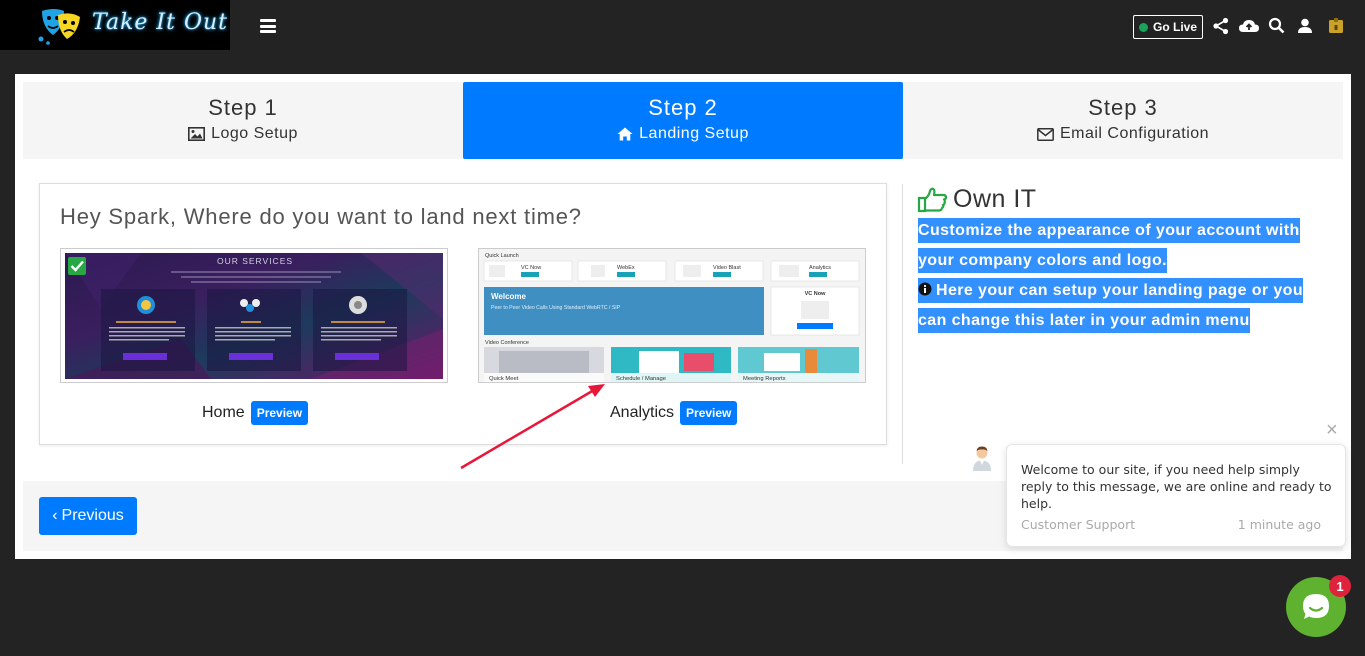 The height and width of the screenshot is (656, 1365). What do you see at coordinates (683, 107) in the screenshot?
I see `step-title: Step 2` at bounding box center [683, 107].